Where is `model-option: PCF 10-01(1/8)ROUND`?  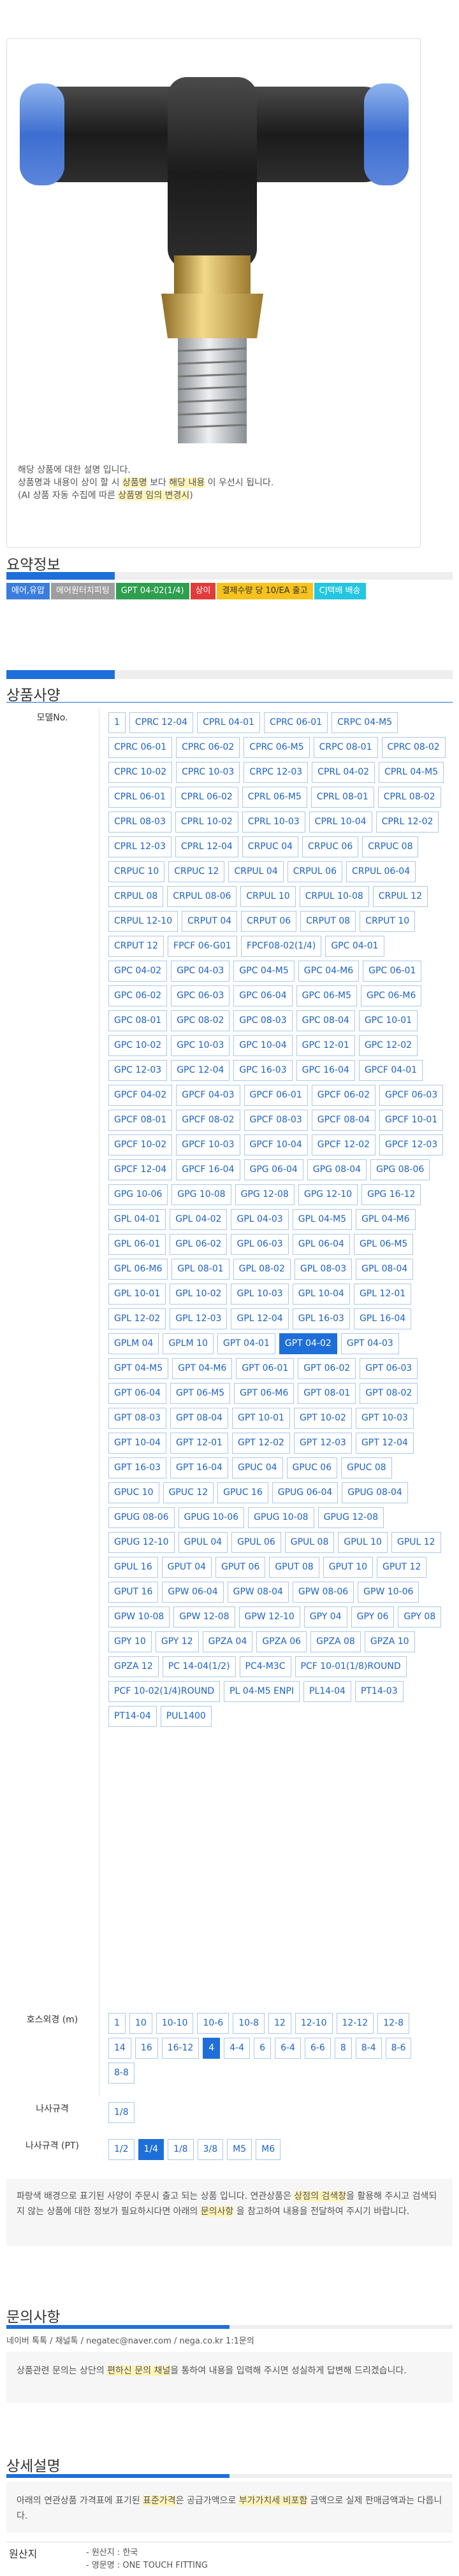 model-option: PCF 10-01(1/8)ROUND is located at coordinates (351, 1667).